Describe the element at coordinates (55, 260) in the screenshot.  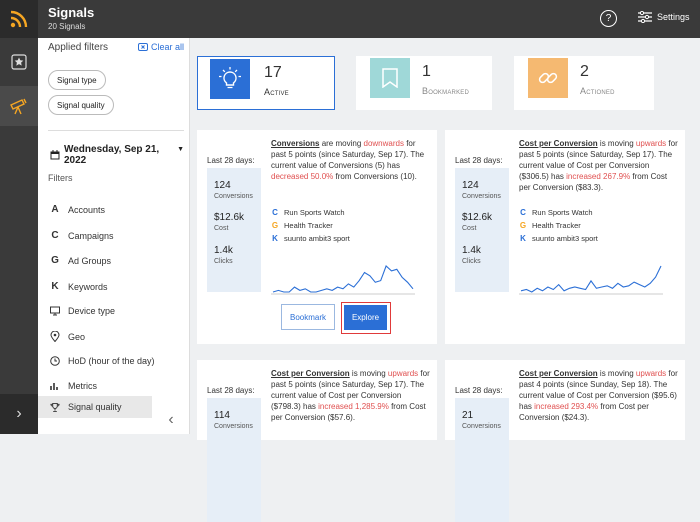
I see `ad-groups-icon: G` at that location.